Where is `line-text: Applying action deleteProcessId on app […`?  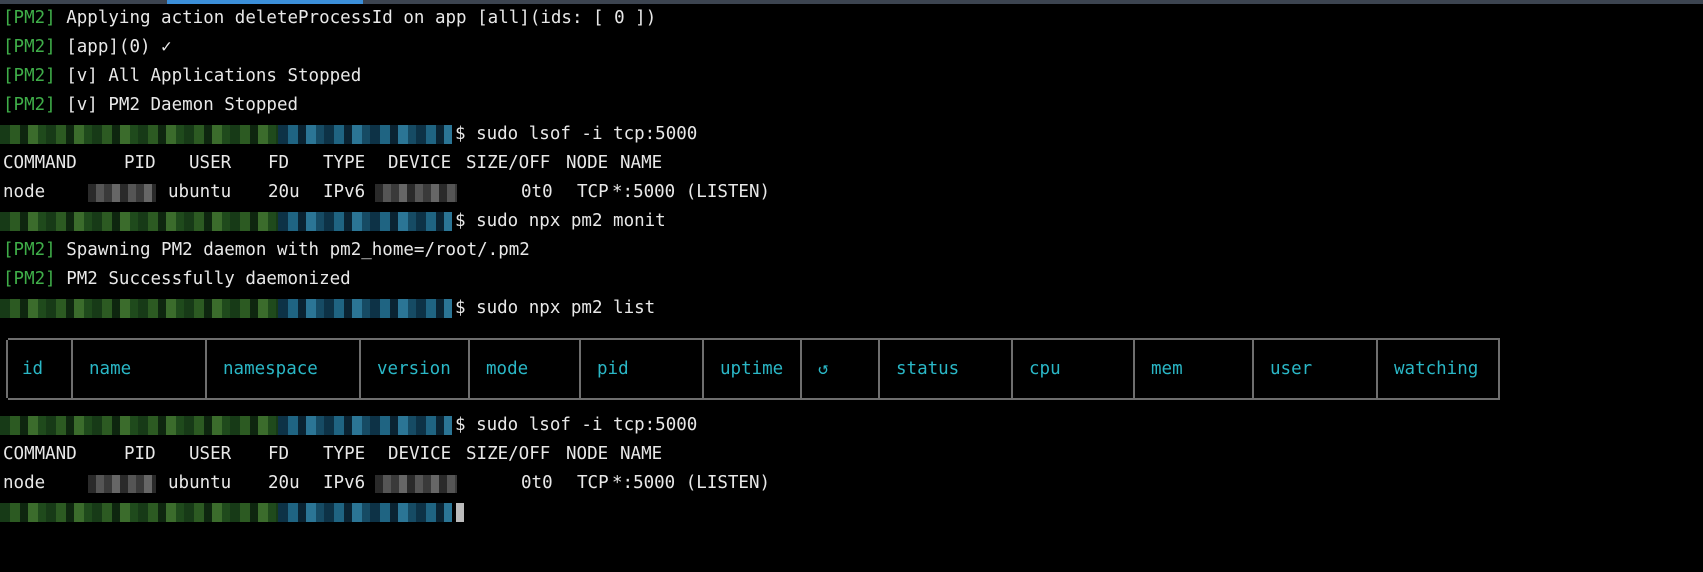
line-text: Applying action deleteProcessId on app [… is located at coordinates (361, 18).